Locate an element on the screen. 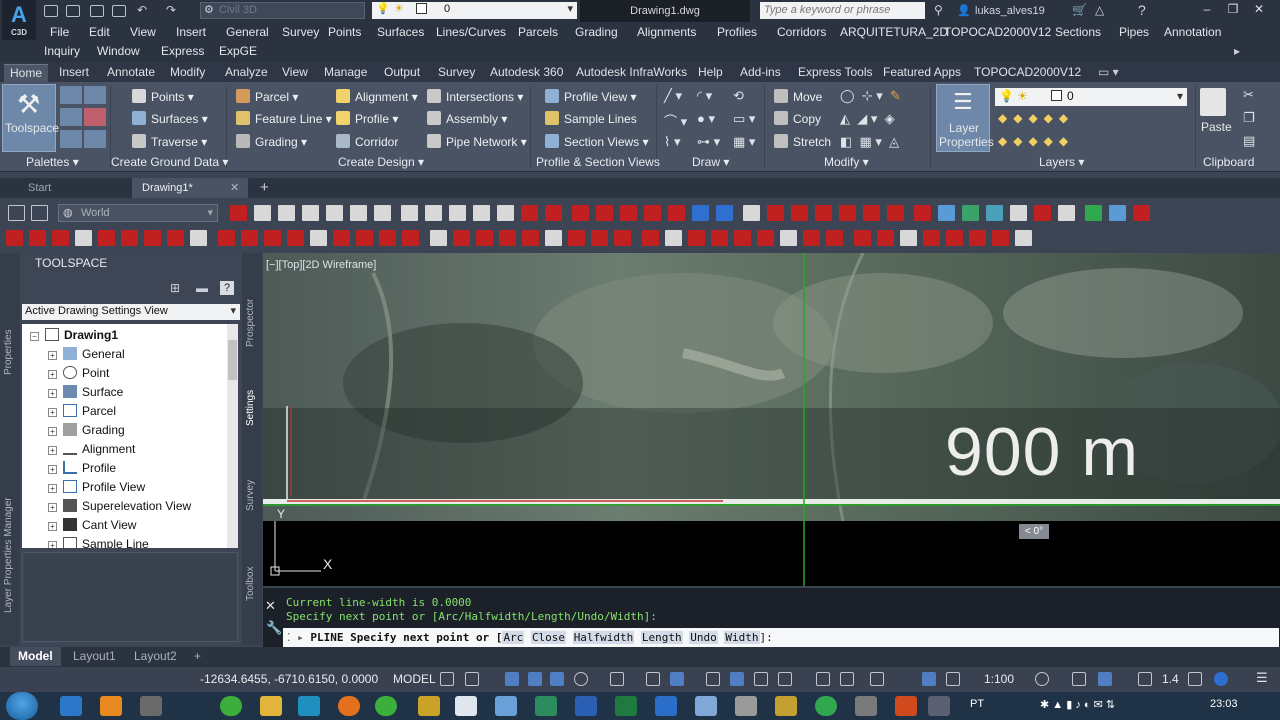  option-halfwidth: Halfwidth is located at coordinates (603, 637).